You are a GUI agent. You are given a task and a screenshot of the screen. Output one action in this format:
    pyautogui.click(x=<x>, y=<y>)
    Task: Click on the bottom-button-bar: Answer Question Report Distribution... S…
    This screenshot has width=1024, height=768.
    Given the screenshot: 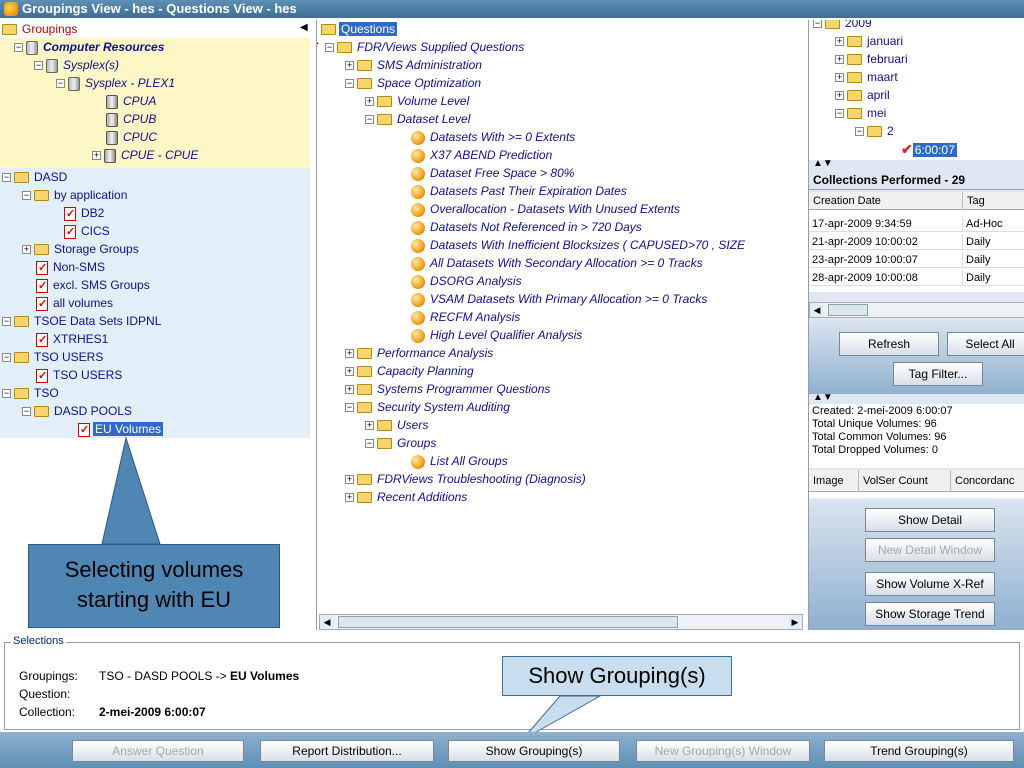 What is the action you would take?
    pyautogui.click(x=512, y=750)
    